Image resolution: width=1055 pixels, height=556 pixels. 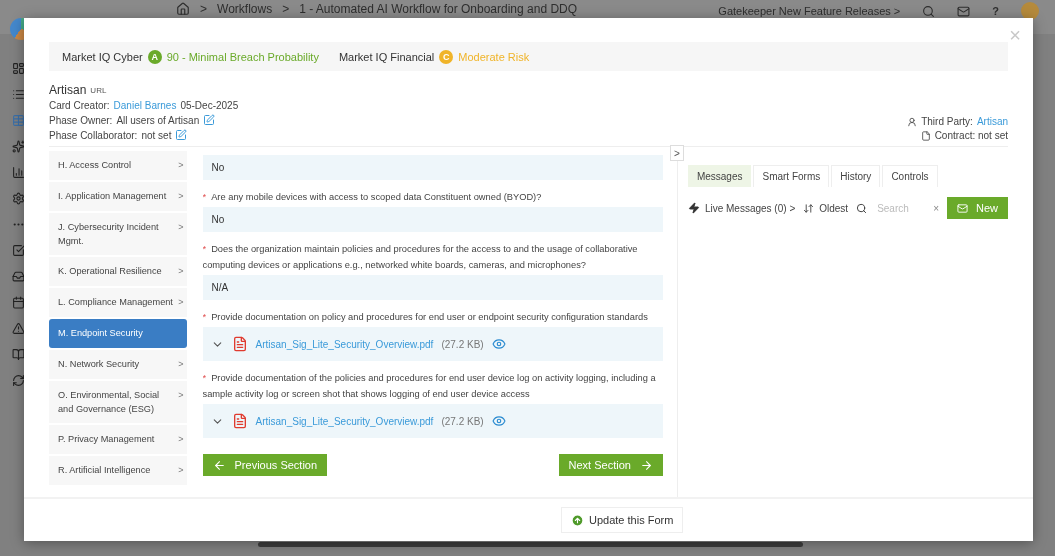 What do you see at coordinates (118, 333) in the screenshot?
I see `section-item: M. Endpoint Security` at bounding box center [118, 333].